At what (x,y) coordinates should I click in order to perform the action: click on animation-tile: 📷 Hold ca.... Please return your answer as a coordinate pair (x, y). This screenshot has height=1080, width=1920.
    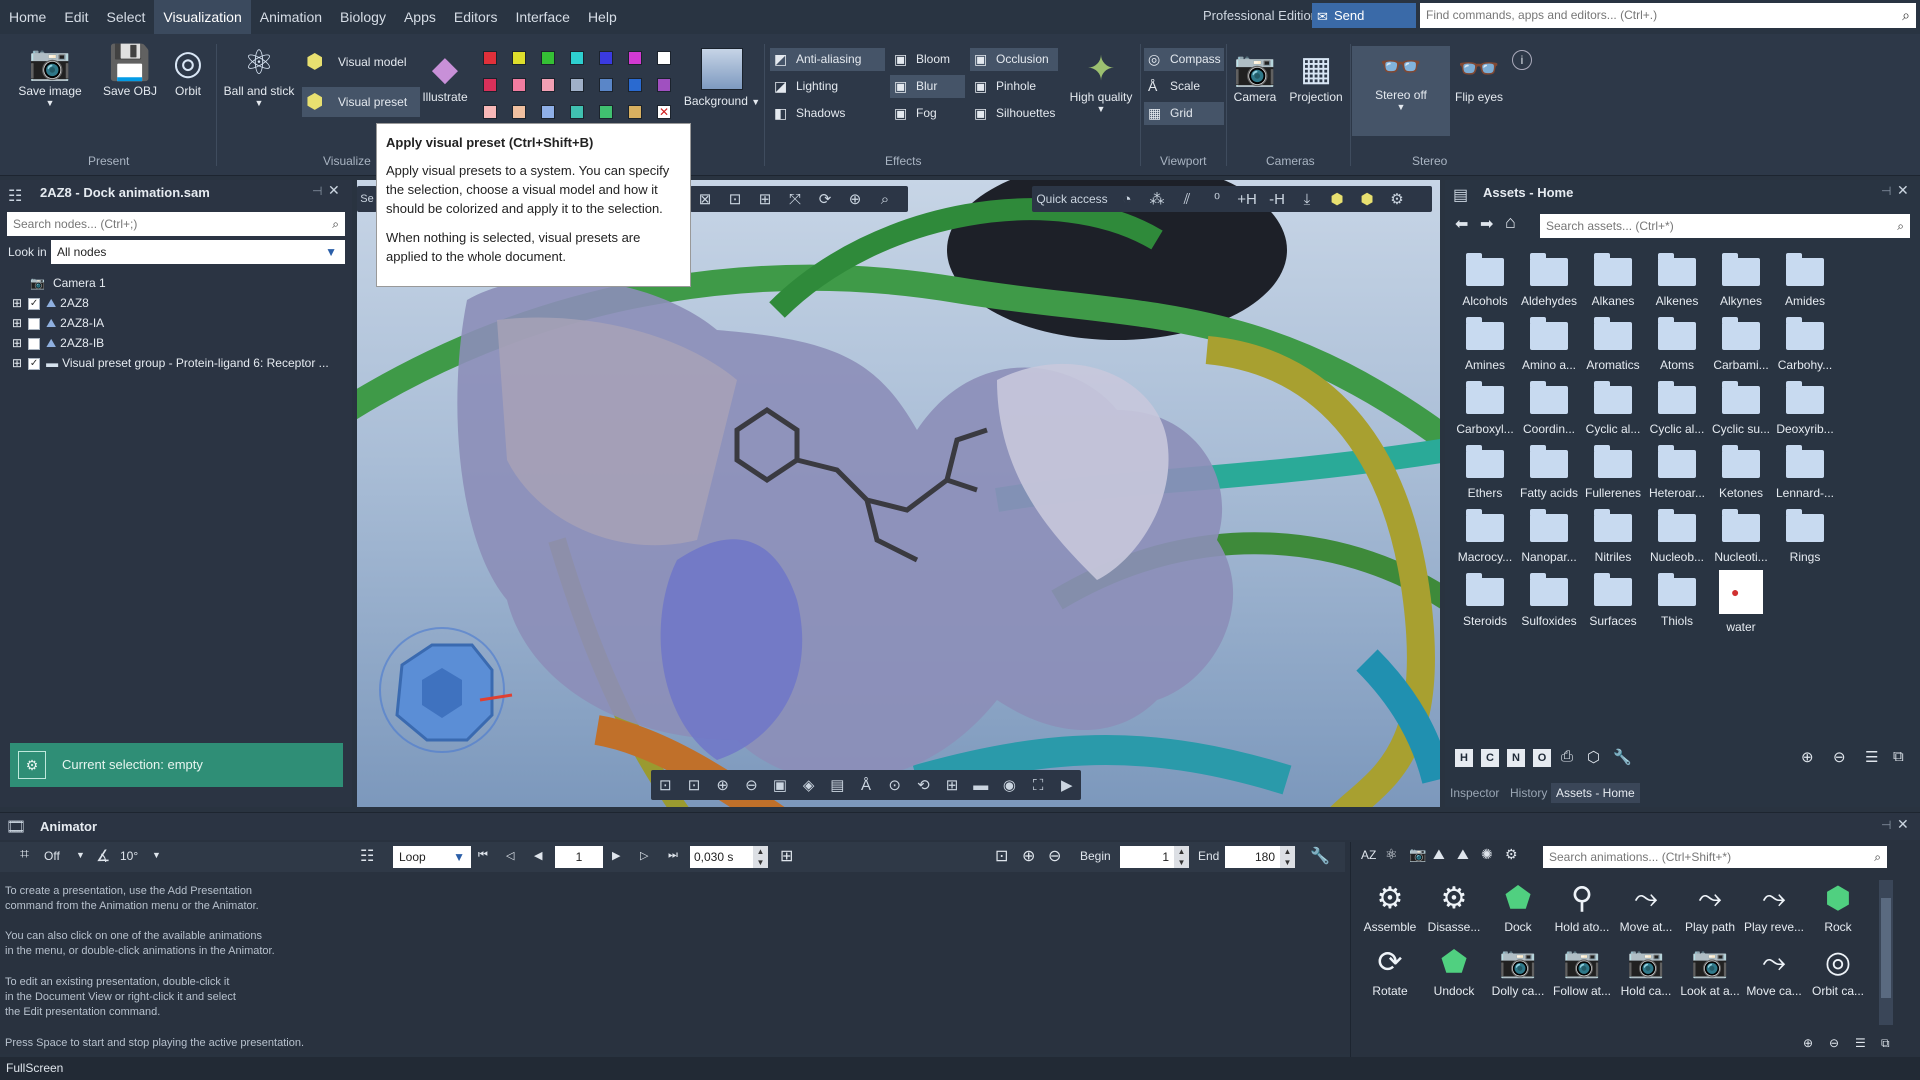
    Looking at the image, I should click on (1646, 971).